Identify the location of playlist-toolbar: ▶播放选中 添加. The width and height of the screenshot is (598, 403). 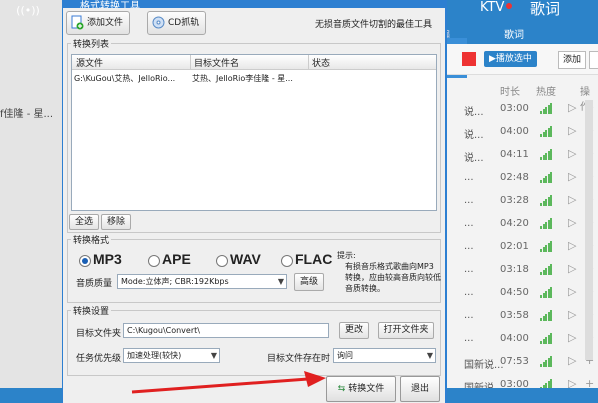
(519, 59).